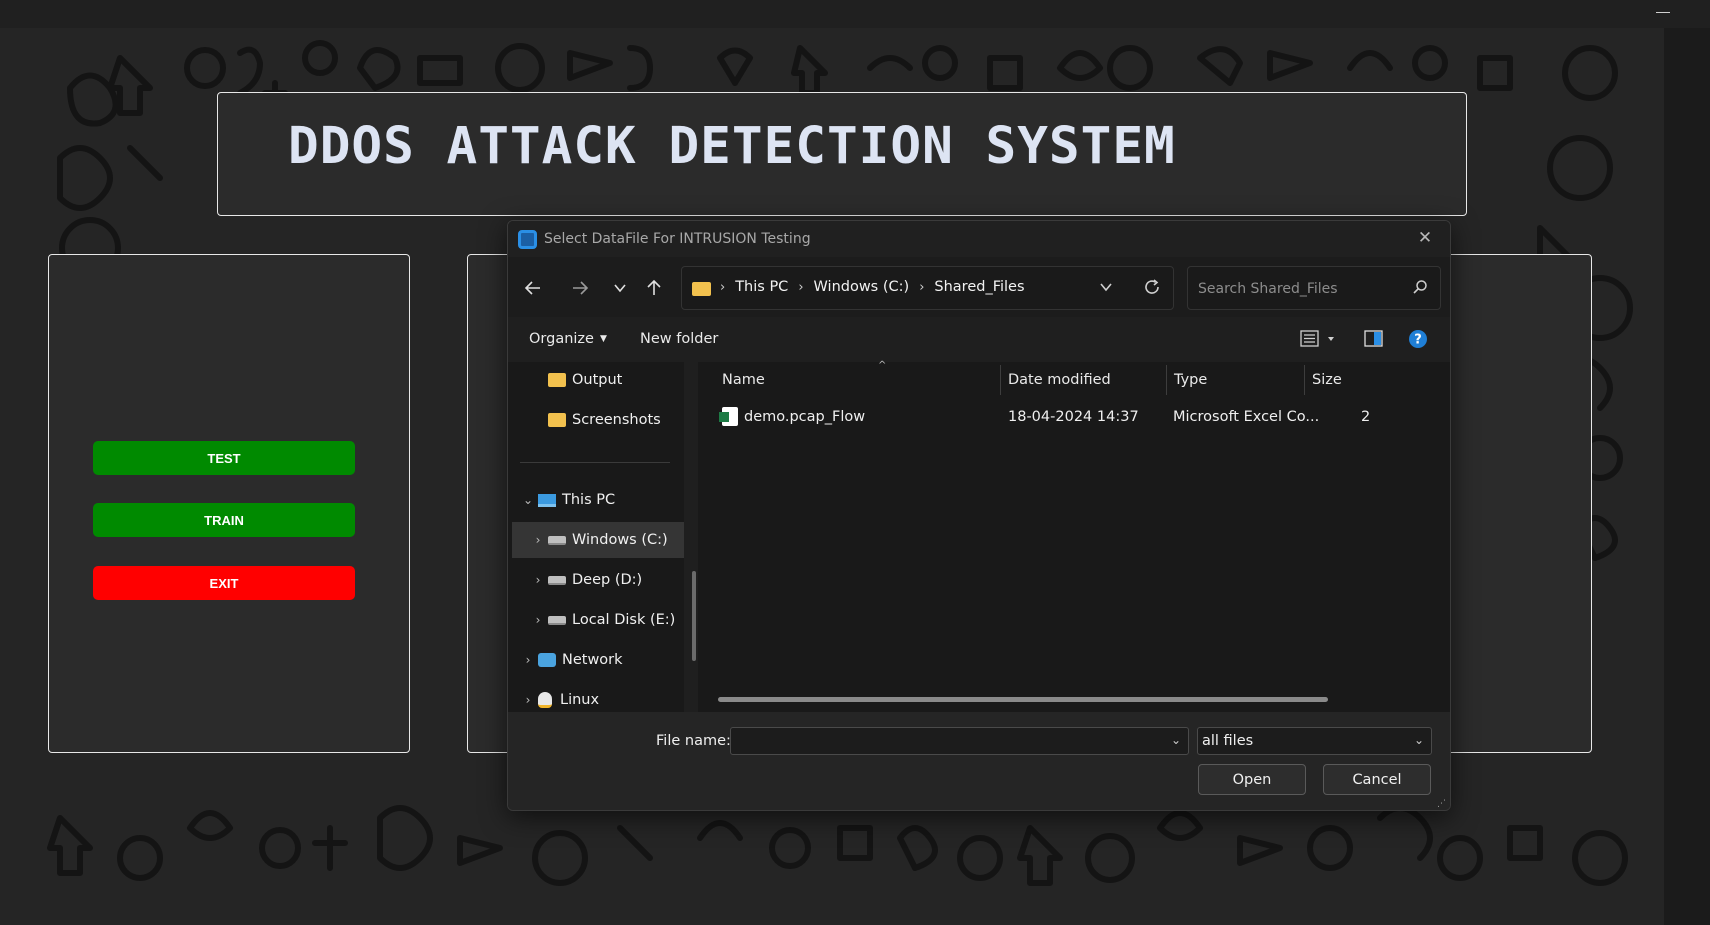 The image size is (1710, 925). What do you see at coordinates (1268, 289) in the screenshot?
I see `search-placeholder: Search Shared_Files` at bounding box center [1268, 289].